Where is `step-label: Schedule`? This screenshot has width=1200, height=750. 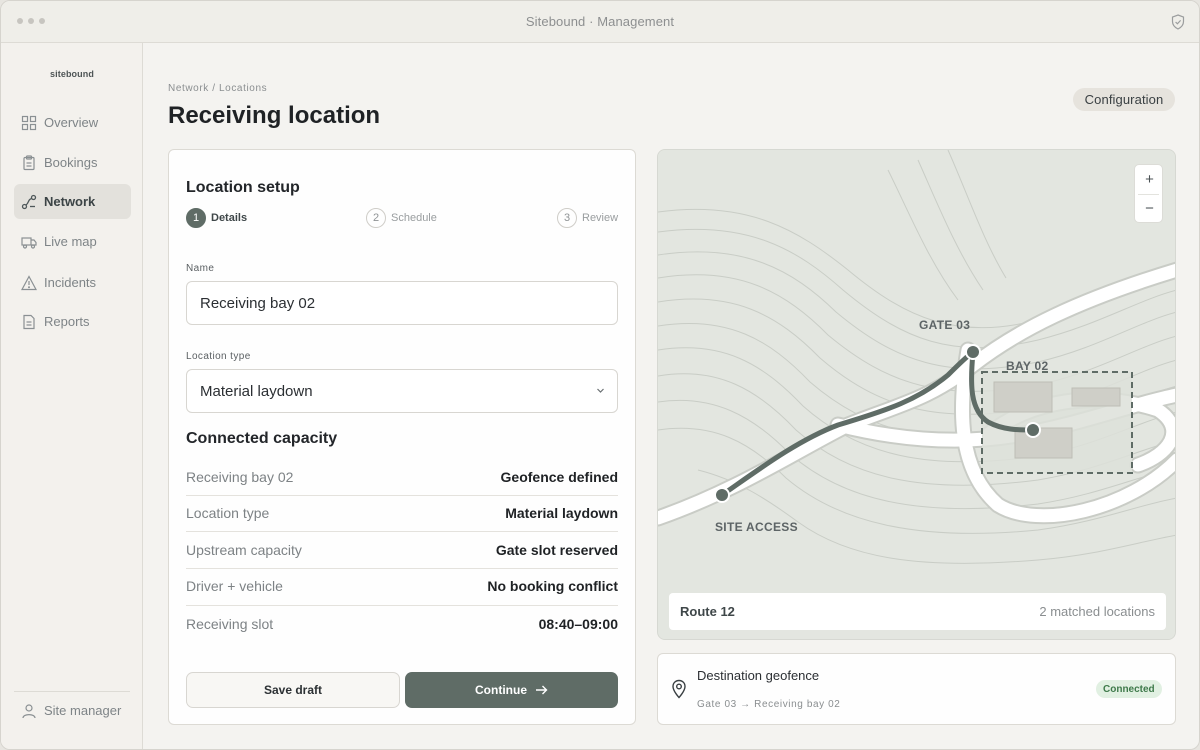
step-label: Schedule is located at coordinates (414, 218).